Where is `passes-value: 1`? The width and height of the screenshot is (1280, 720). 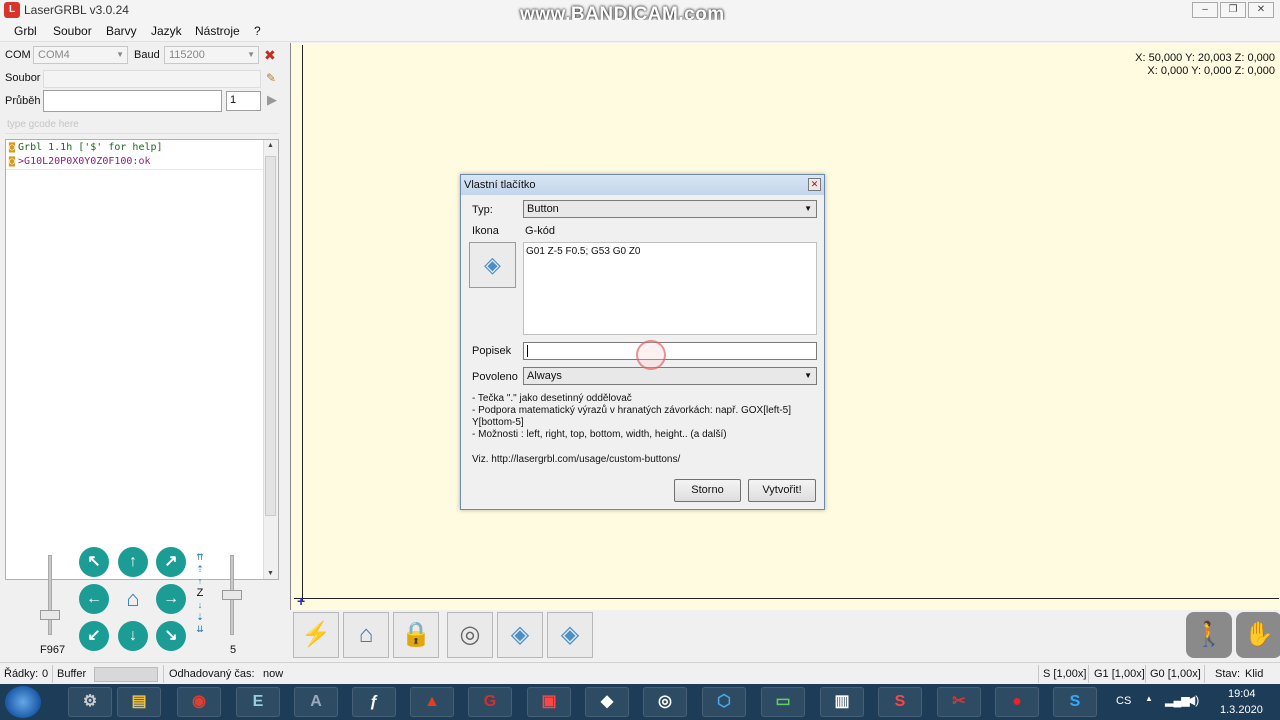
passes-value: 1 is located at coordinates (233, 100).